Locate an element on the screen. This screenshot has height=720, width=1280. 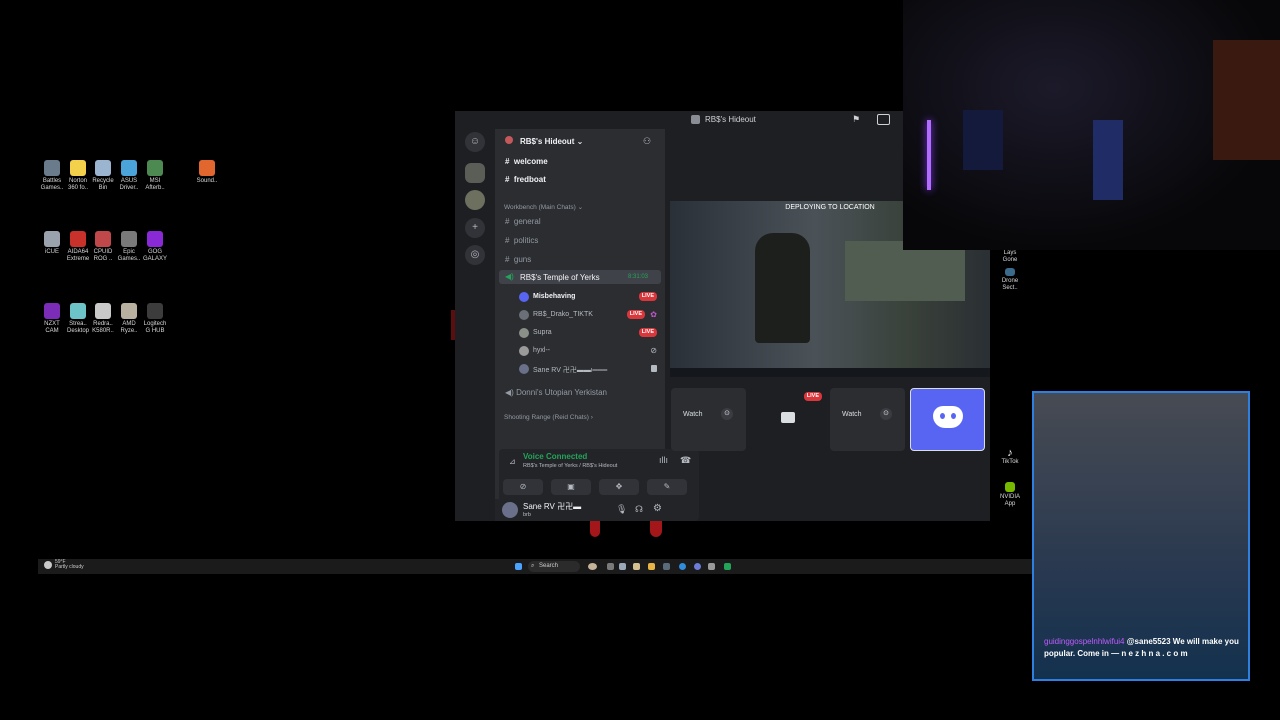
hash-icon: # is located at coordinates (507, 259).